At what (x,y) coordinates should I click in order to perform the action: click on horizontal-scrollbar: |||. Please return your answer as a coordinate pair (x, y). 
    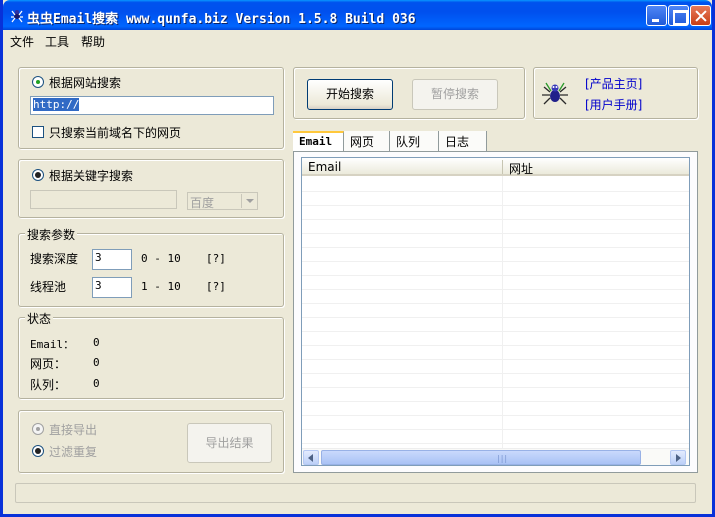
    Looking at the image, I should click on (495, 456).